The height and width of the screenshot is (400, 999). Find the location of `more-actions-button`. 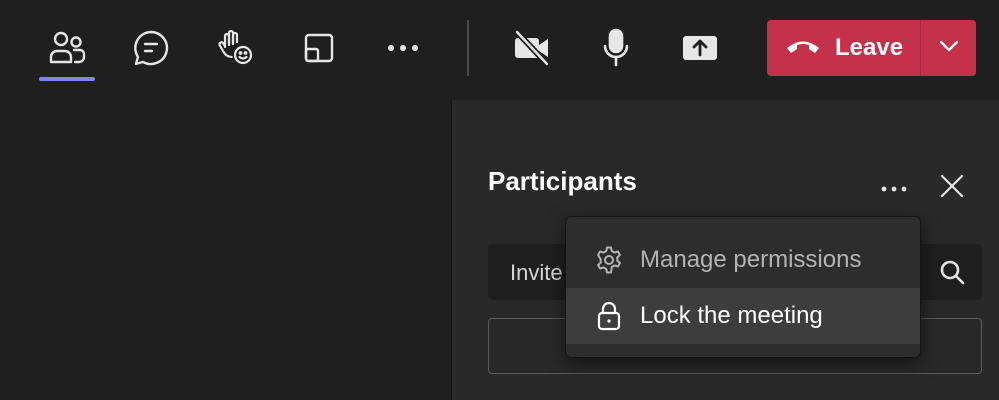

more-actions-button is located at coordinates (403, 48).